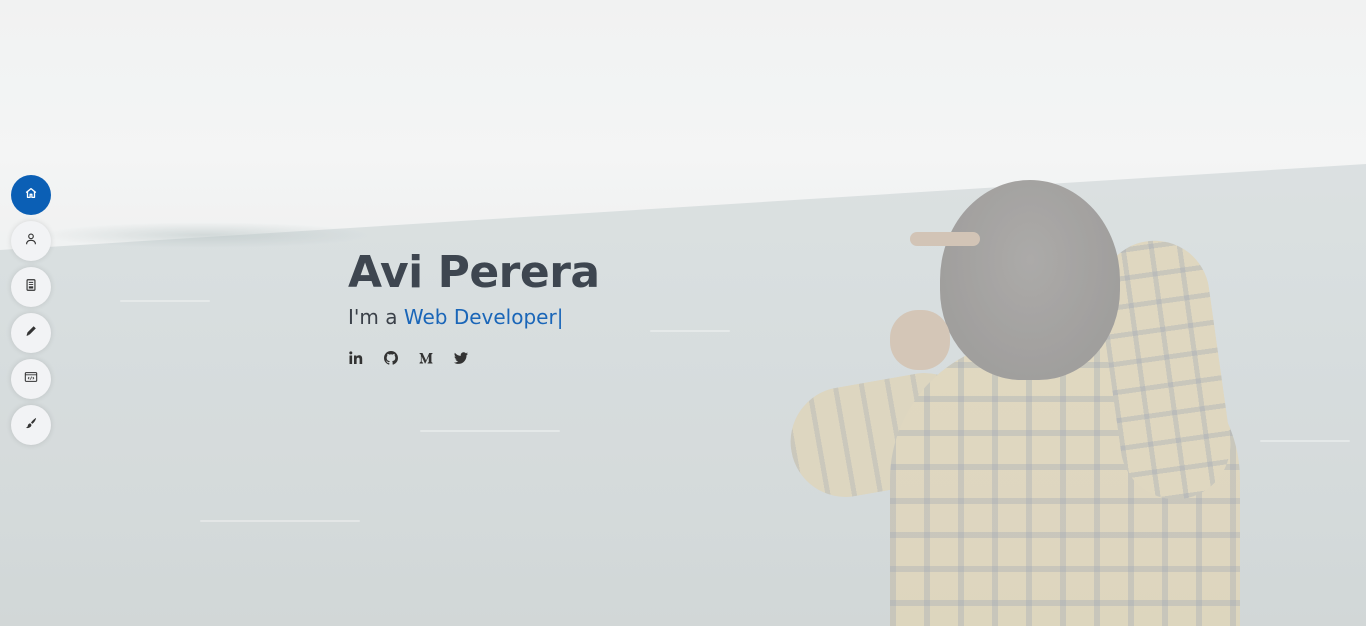  I want to click on nav-resume-button, so click(31, 287).